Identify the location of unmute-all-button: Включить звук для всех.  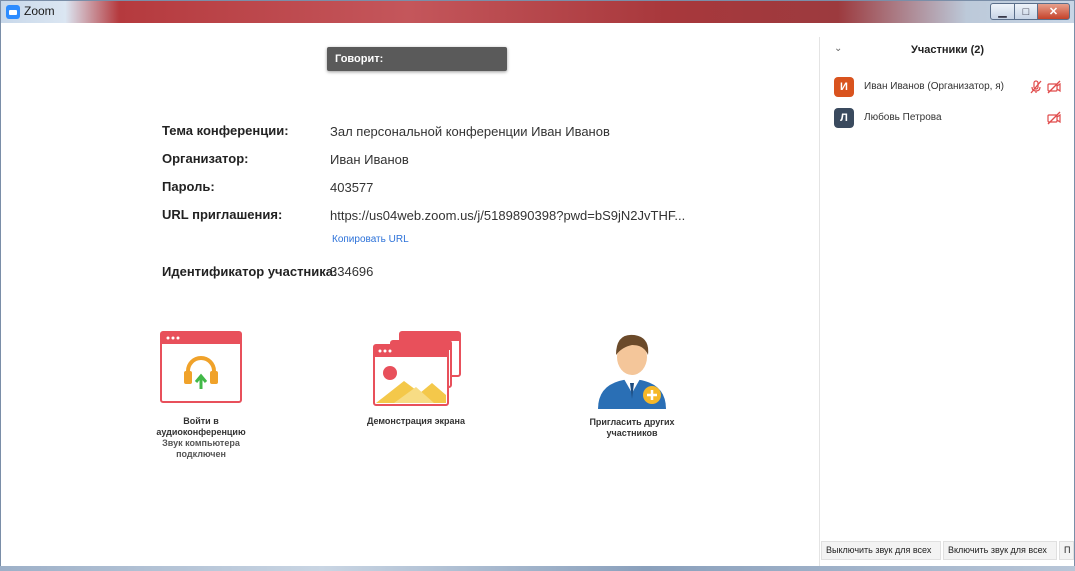
(1000, 550).